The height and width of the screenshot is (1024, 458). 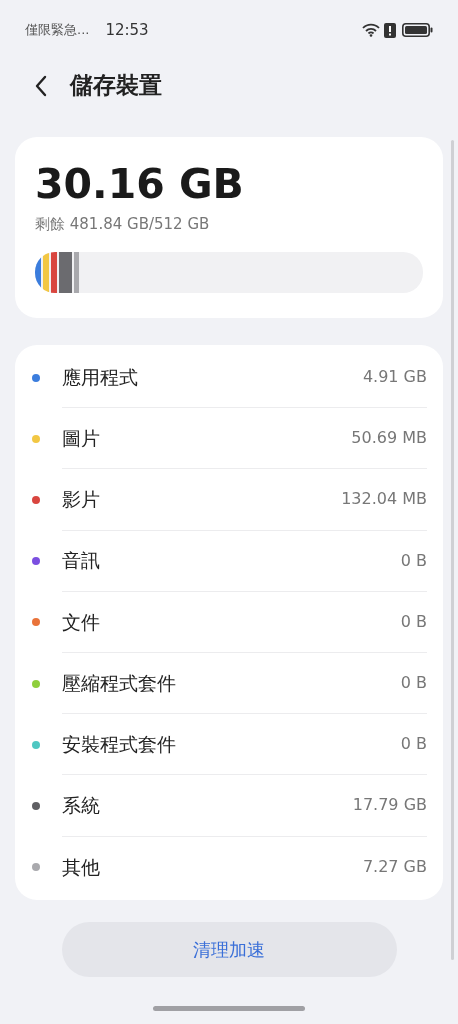 What do you see at coordinates (229, 378) in the screenshot?
I see `category-row: 應用程式 4.91 GB` at bounding box center [229, 378].